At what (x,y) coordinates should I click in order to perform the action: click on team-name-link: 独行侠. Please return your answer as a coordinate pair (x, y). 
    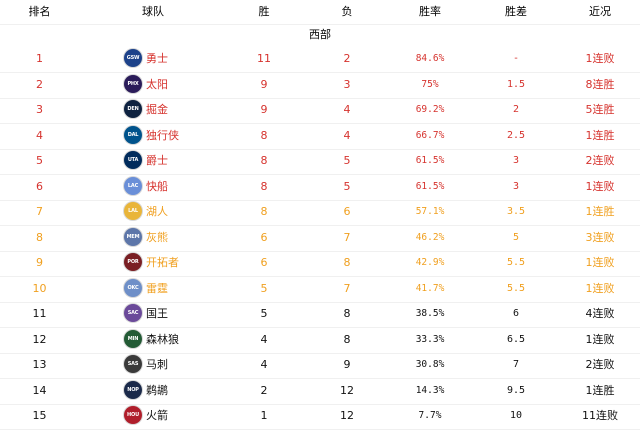
    Looking at the image, I should click on (162, 136).